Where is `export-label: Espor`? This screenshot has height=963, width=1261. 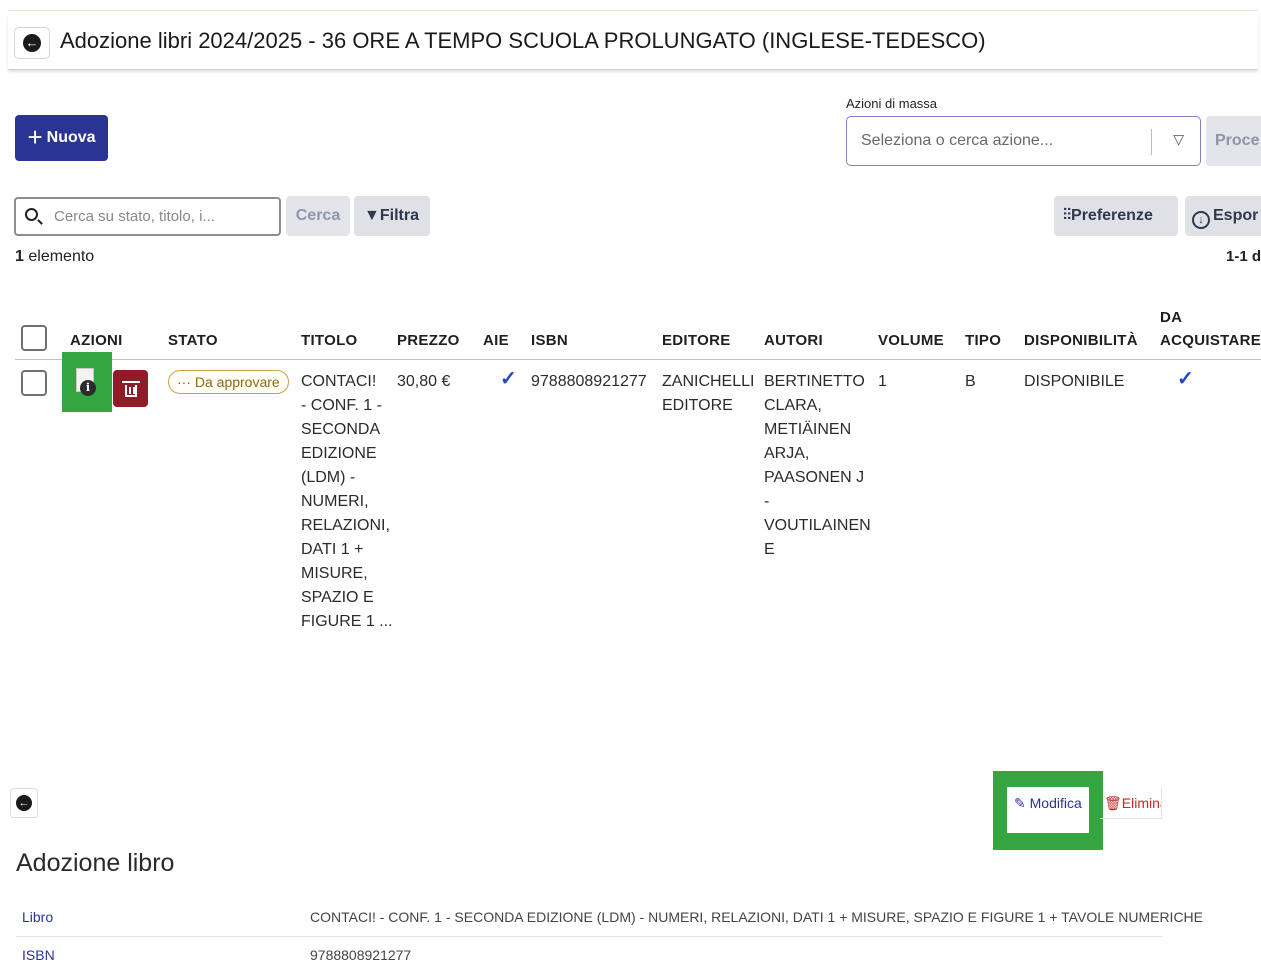
export-label: Espor is located at coordinates (1236, 215).